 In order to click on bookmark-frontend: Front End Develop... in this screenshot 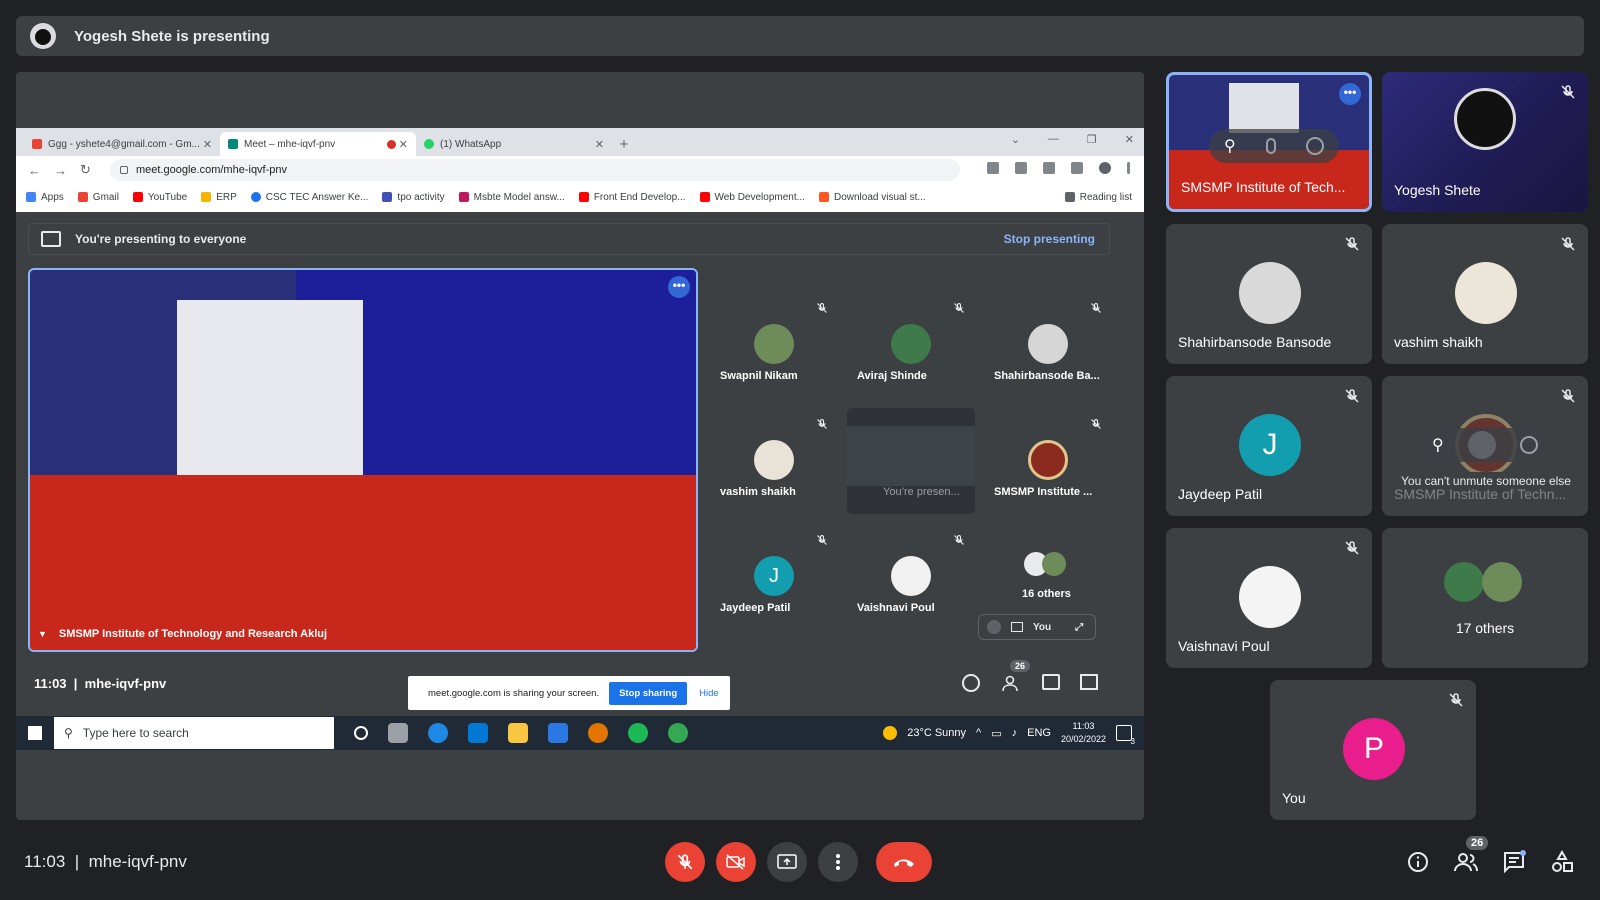, I will do `click(632, 197)`.